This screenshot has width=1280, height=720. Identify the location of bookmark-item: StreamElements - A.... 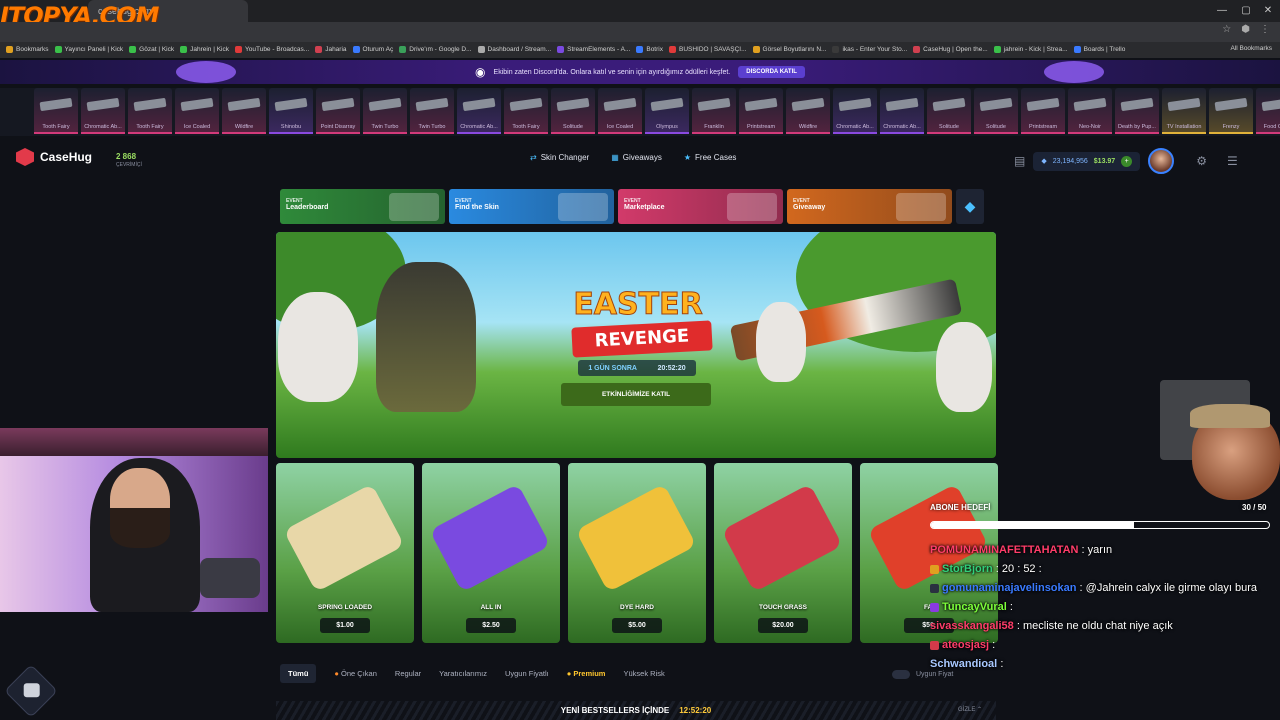
(593, 50).